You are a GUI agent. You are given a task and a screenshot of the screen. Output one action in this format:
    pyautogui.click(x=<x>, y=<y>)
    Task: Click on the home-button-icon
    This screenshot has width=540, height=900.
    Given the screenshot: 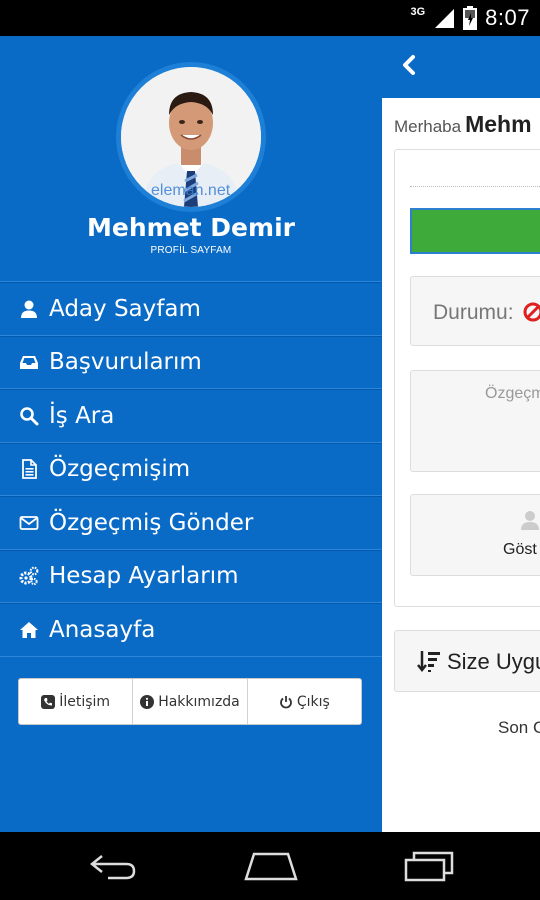 What is the action you would take?
    pyautogui.click(x=271, y=866)
    